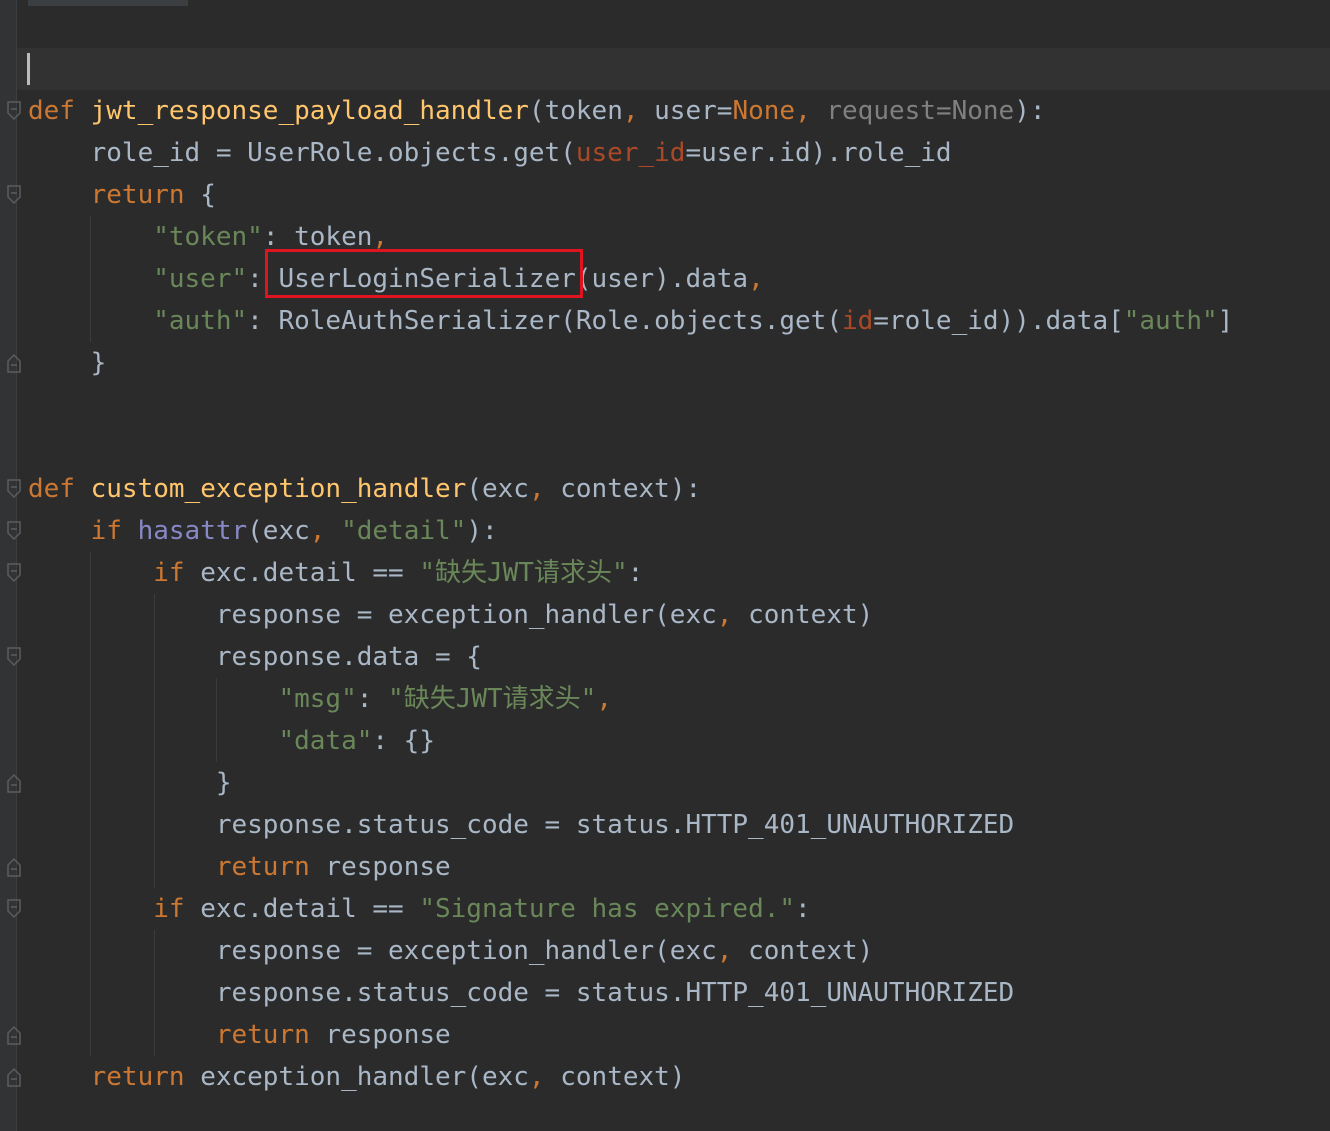 This screenshot has height=1131, width=1330. Describe the element at coordinates (673, 69) in the screenshot. I see `current-line-highlight` at that location.